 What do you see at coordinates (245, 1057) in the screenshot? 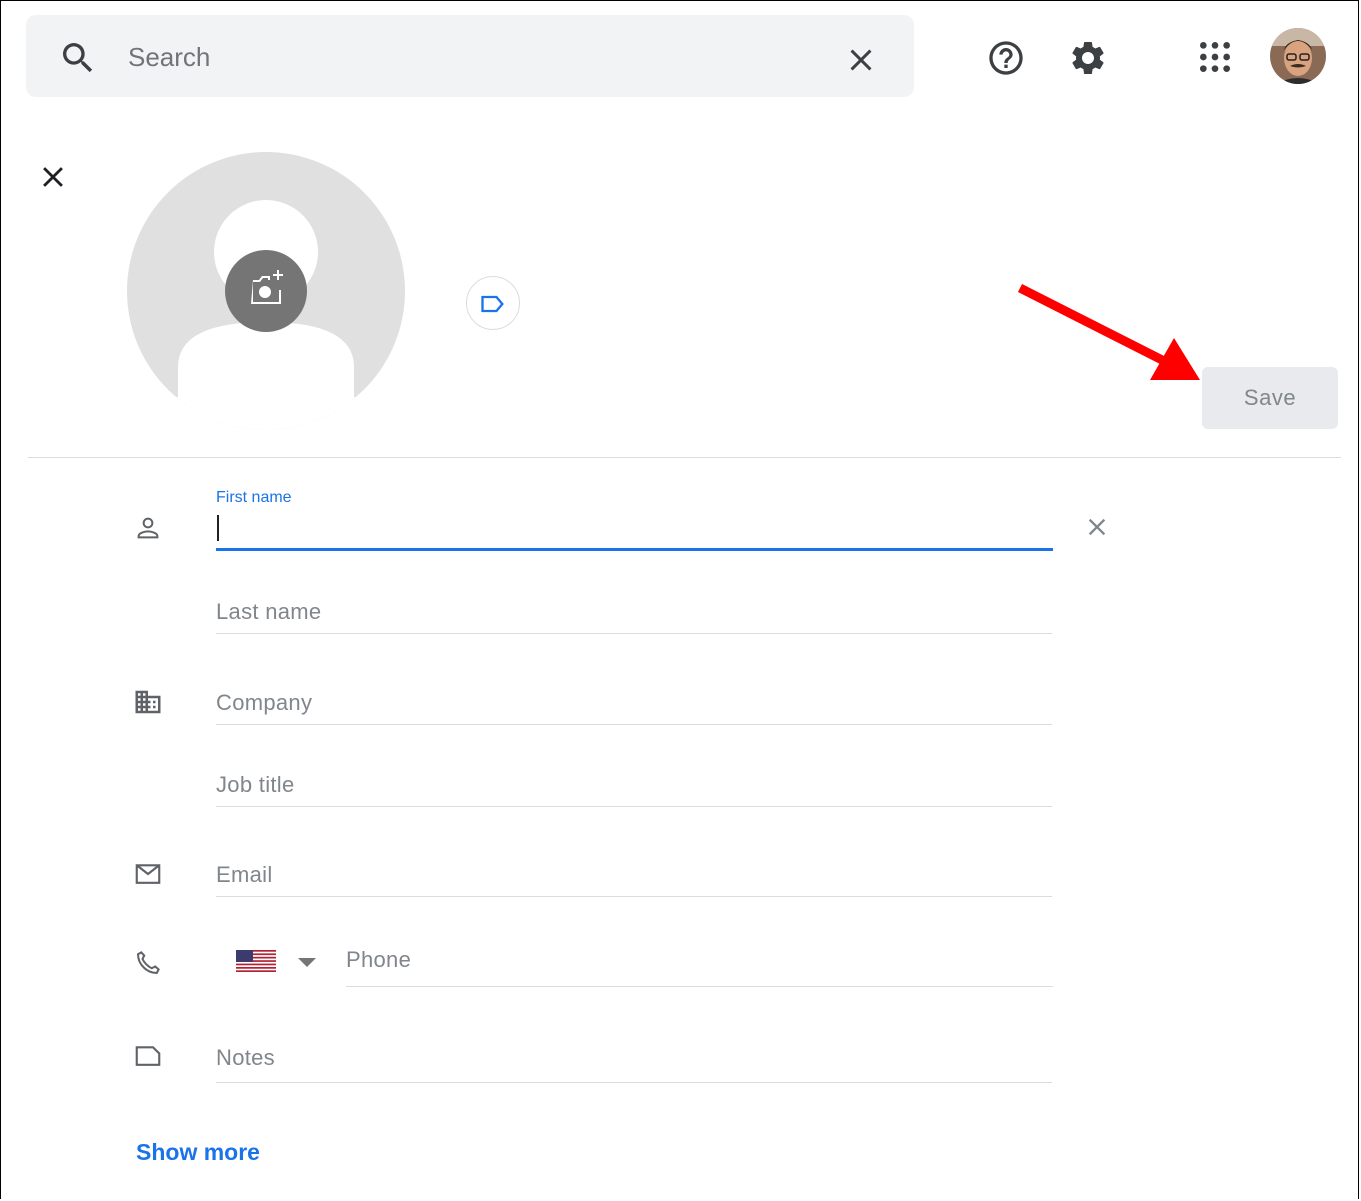
I see `notes-placeholder: Notes` at bounding box center [245, 1057].